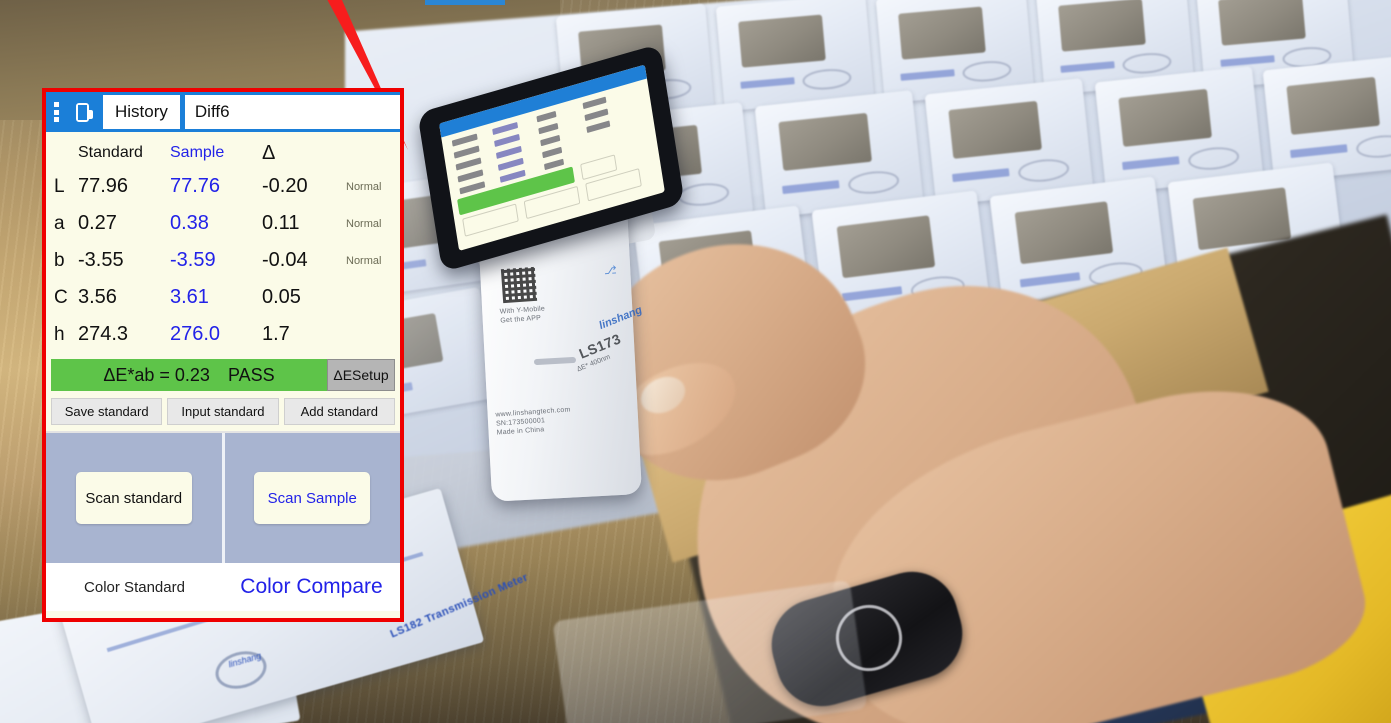  What do you see at coordinates (59, 260) in the screenshot?
I see `row-key: b` at bounding box center [59, 260].